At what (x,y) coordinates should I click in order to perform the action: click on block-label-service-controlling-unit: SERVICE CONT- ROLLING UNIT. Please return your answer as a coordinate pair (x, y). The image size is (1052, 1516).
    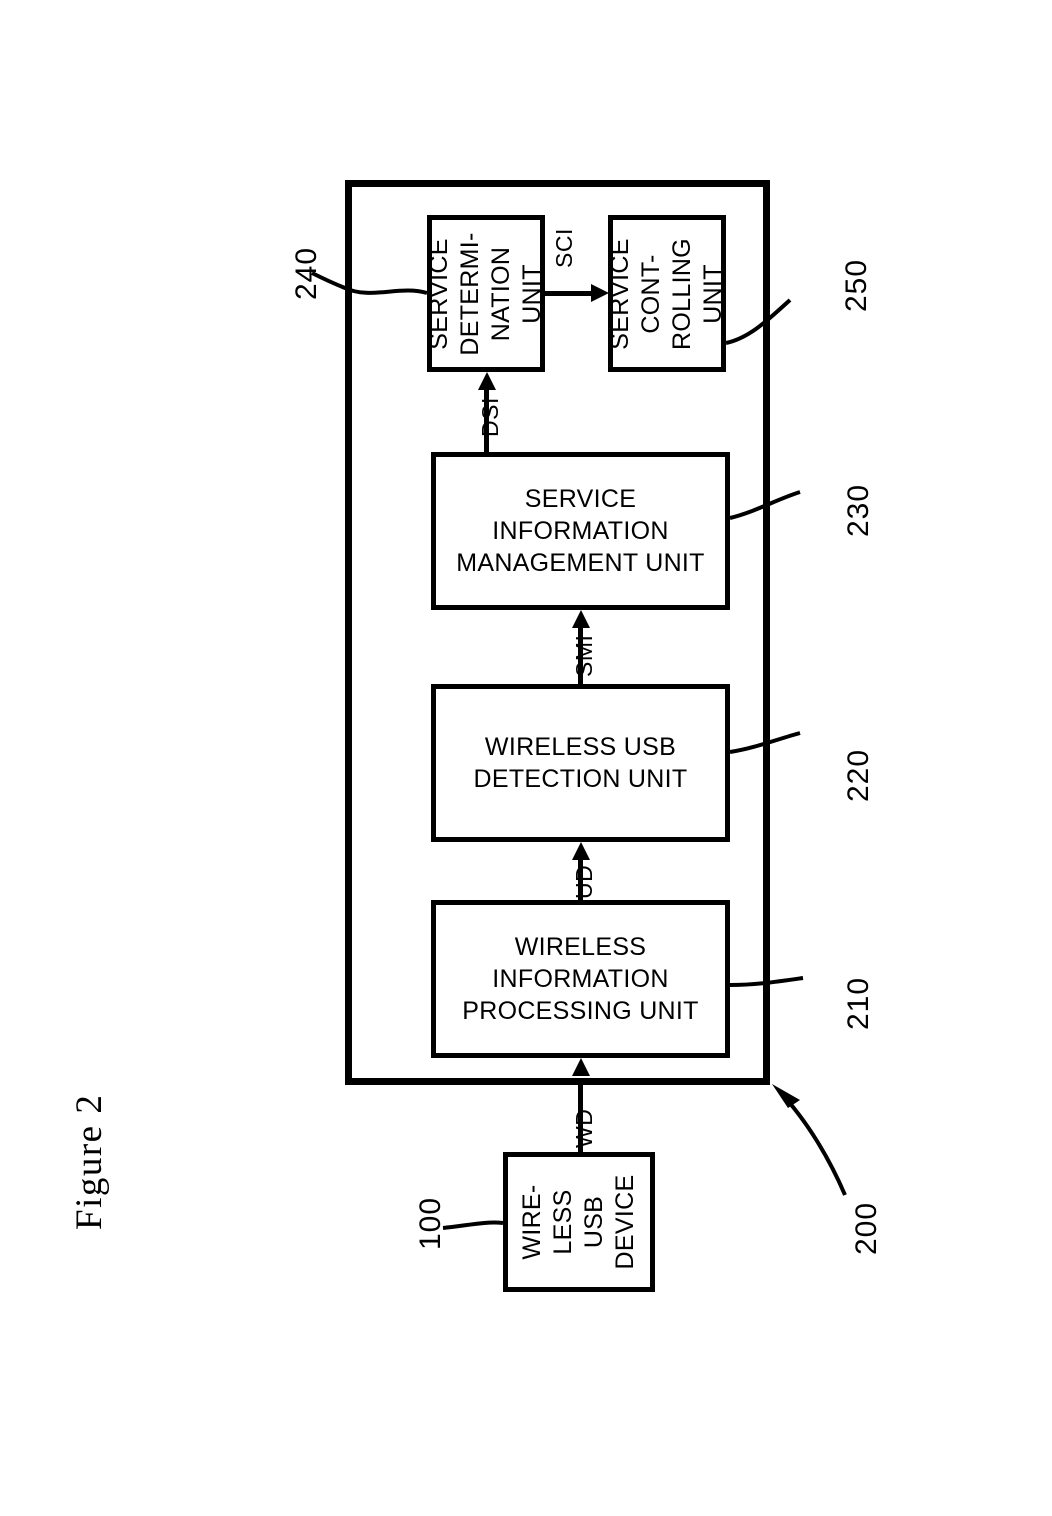
    Looking at the image, I should click on (666, 293).